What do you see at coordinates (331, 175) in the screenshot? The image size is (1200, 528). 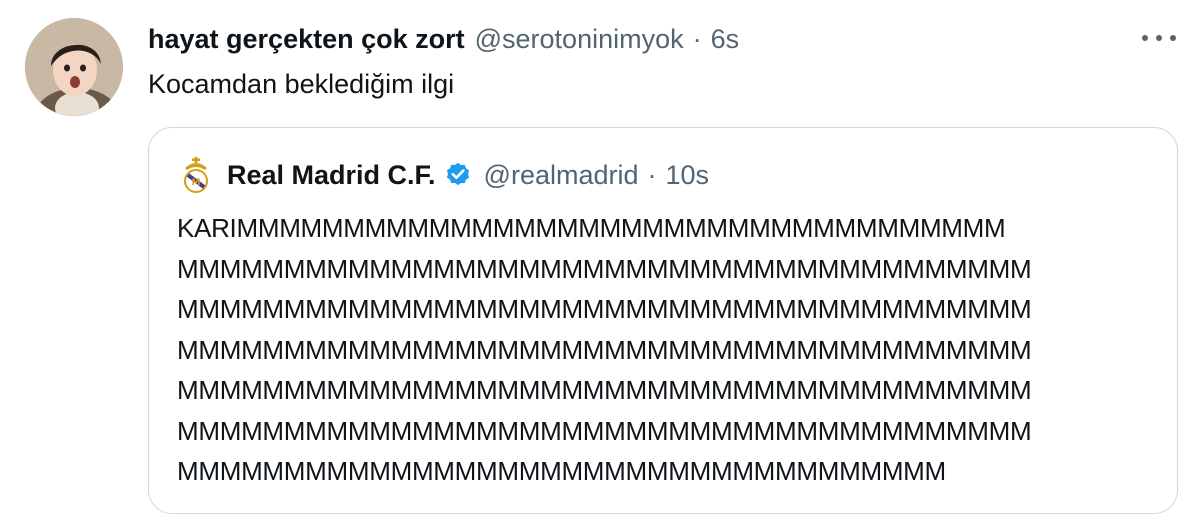 I see `quoted-author-display-name: Real Madrid C.F.` at bounding box center [331, 175].